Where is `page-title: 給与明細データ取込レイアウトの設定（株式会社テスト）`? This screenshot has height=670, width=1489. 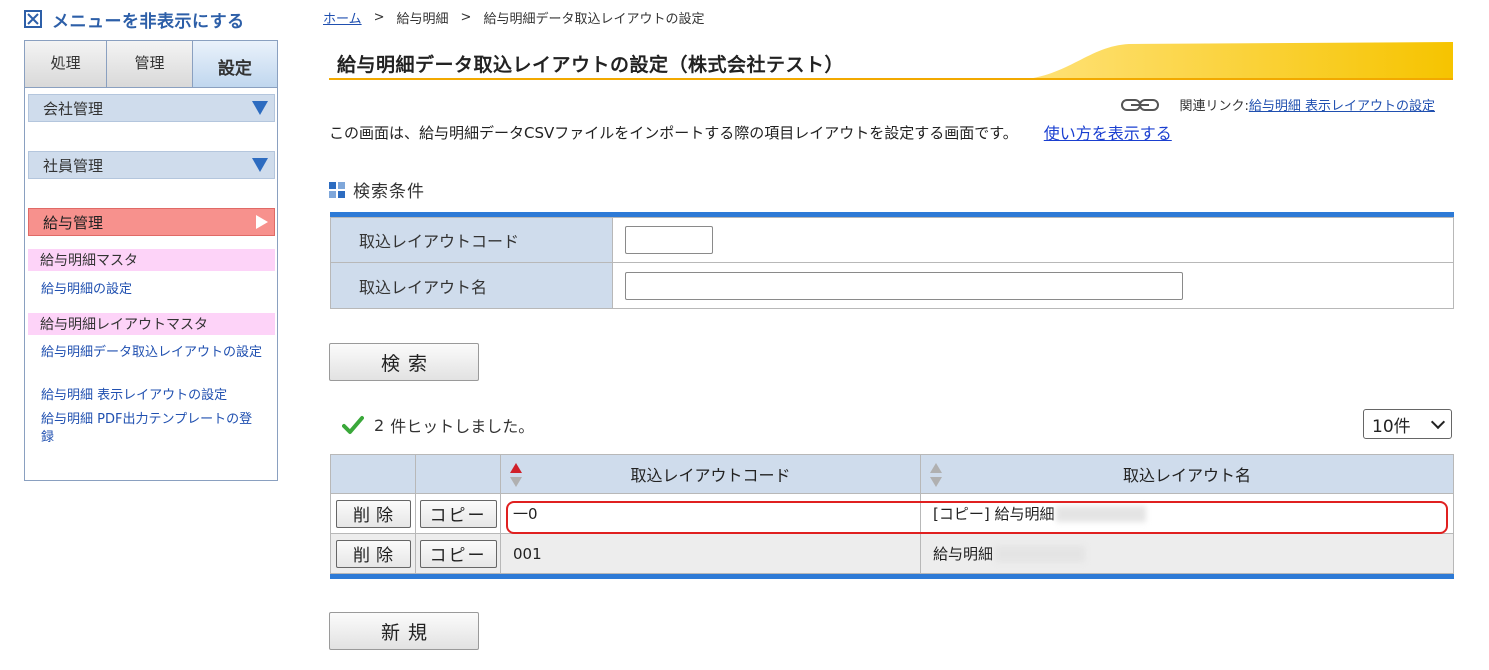
page-title: 給与明細データ取込レイアウトの設定（株式会社テスト） is located at coordinates (591, 65).